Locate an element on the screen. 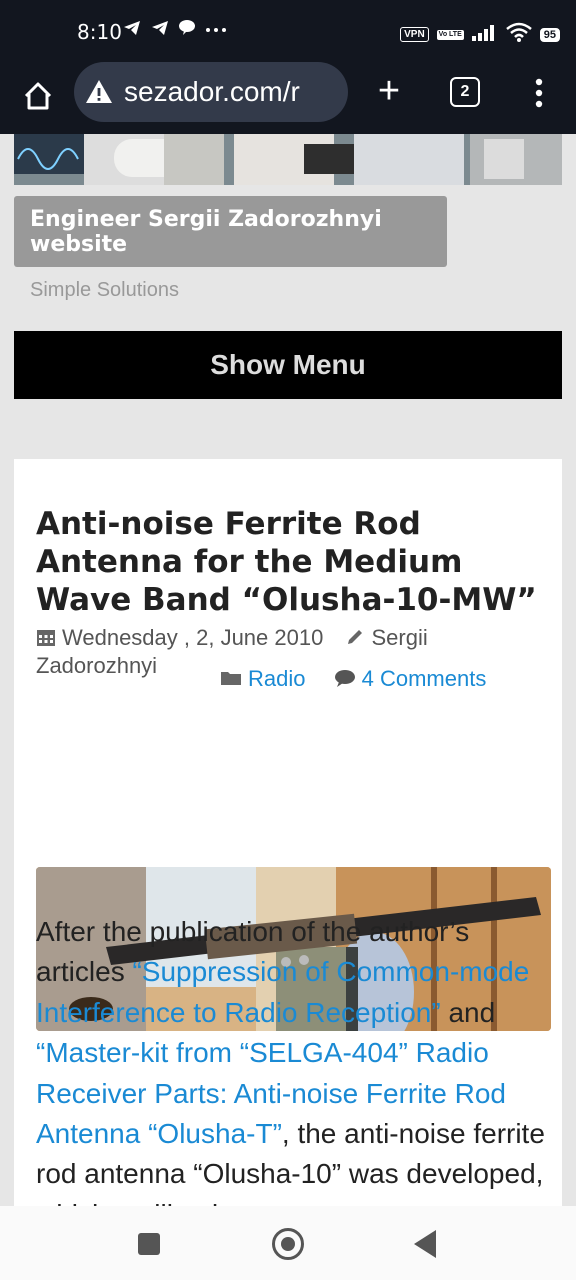 The height and width of the screenshot is (1280, 576). system-nav-bar is located at coordinates (288, 1243).